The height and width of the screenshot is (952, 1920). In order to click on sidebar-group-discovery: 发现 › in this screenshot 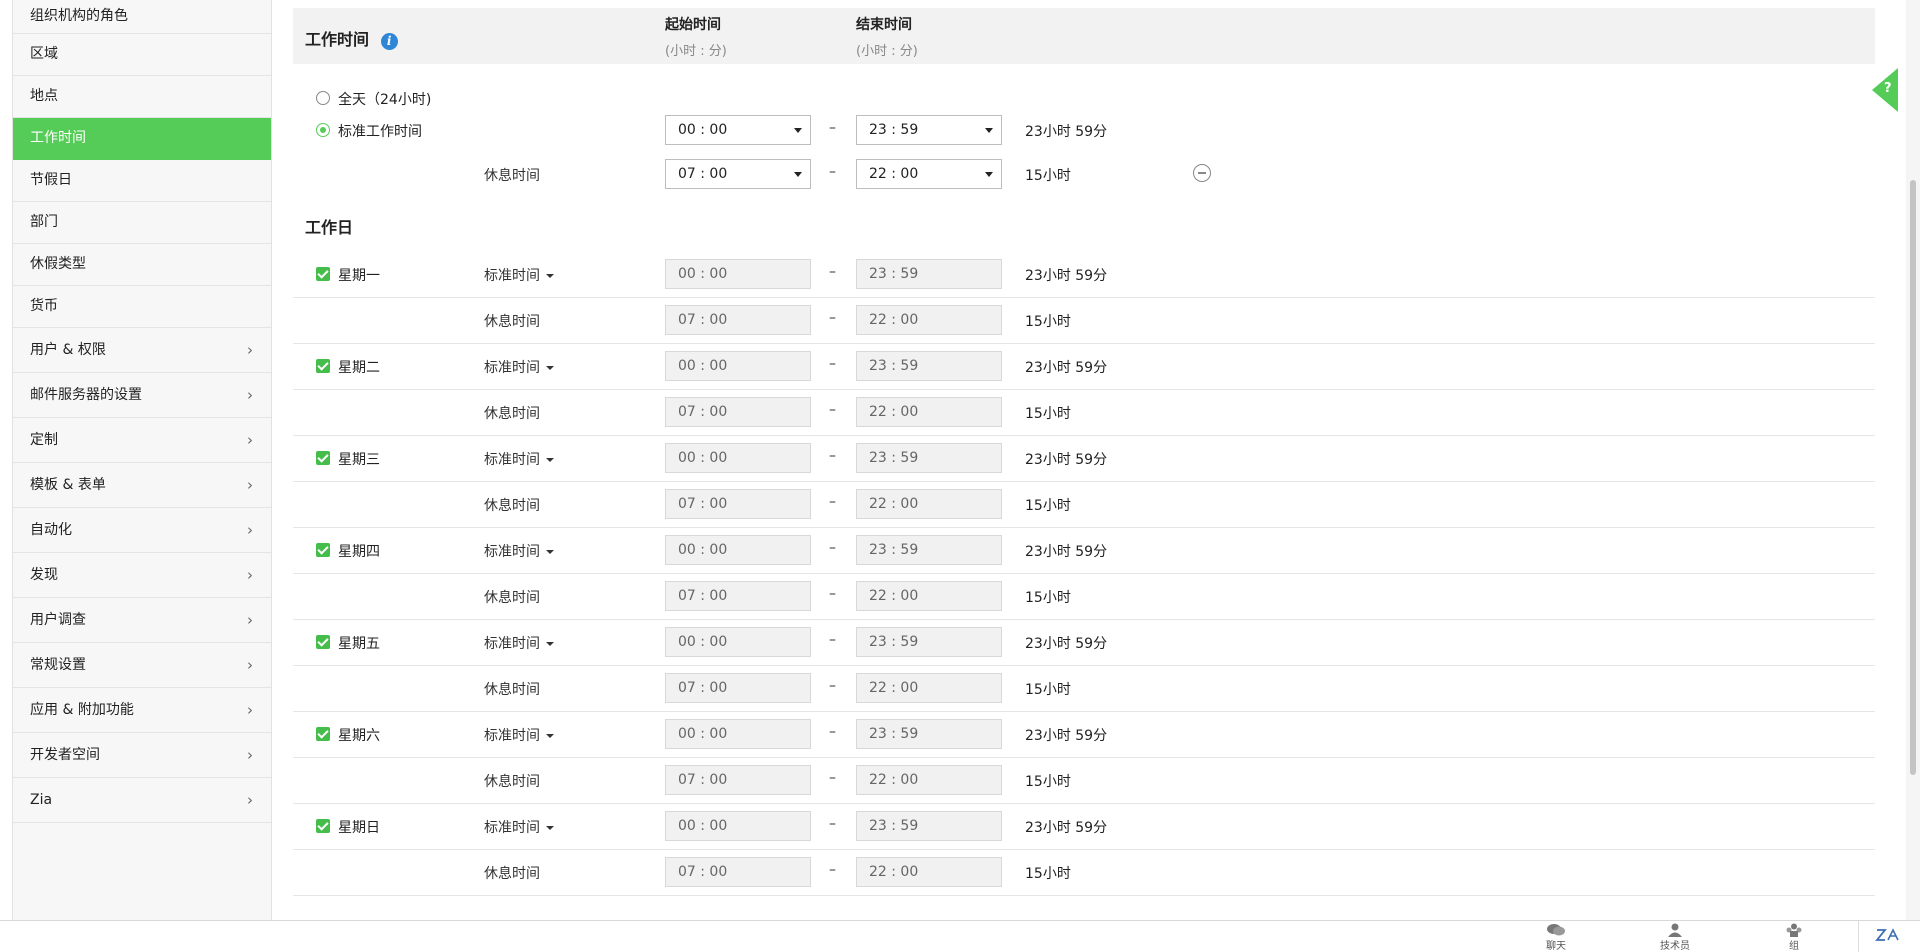, I will do `click(142, 575)`.